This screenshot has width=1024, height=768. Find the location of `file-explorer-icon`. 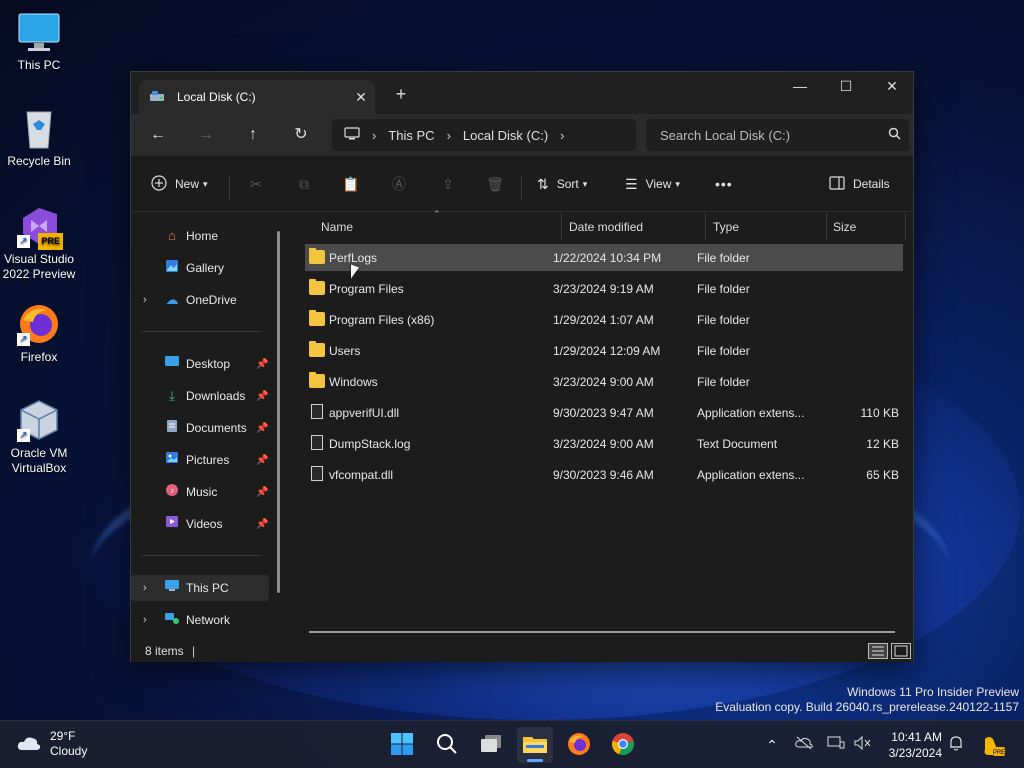

file-explorer-icon is located at coordinates (535, 745).